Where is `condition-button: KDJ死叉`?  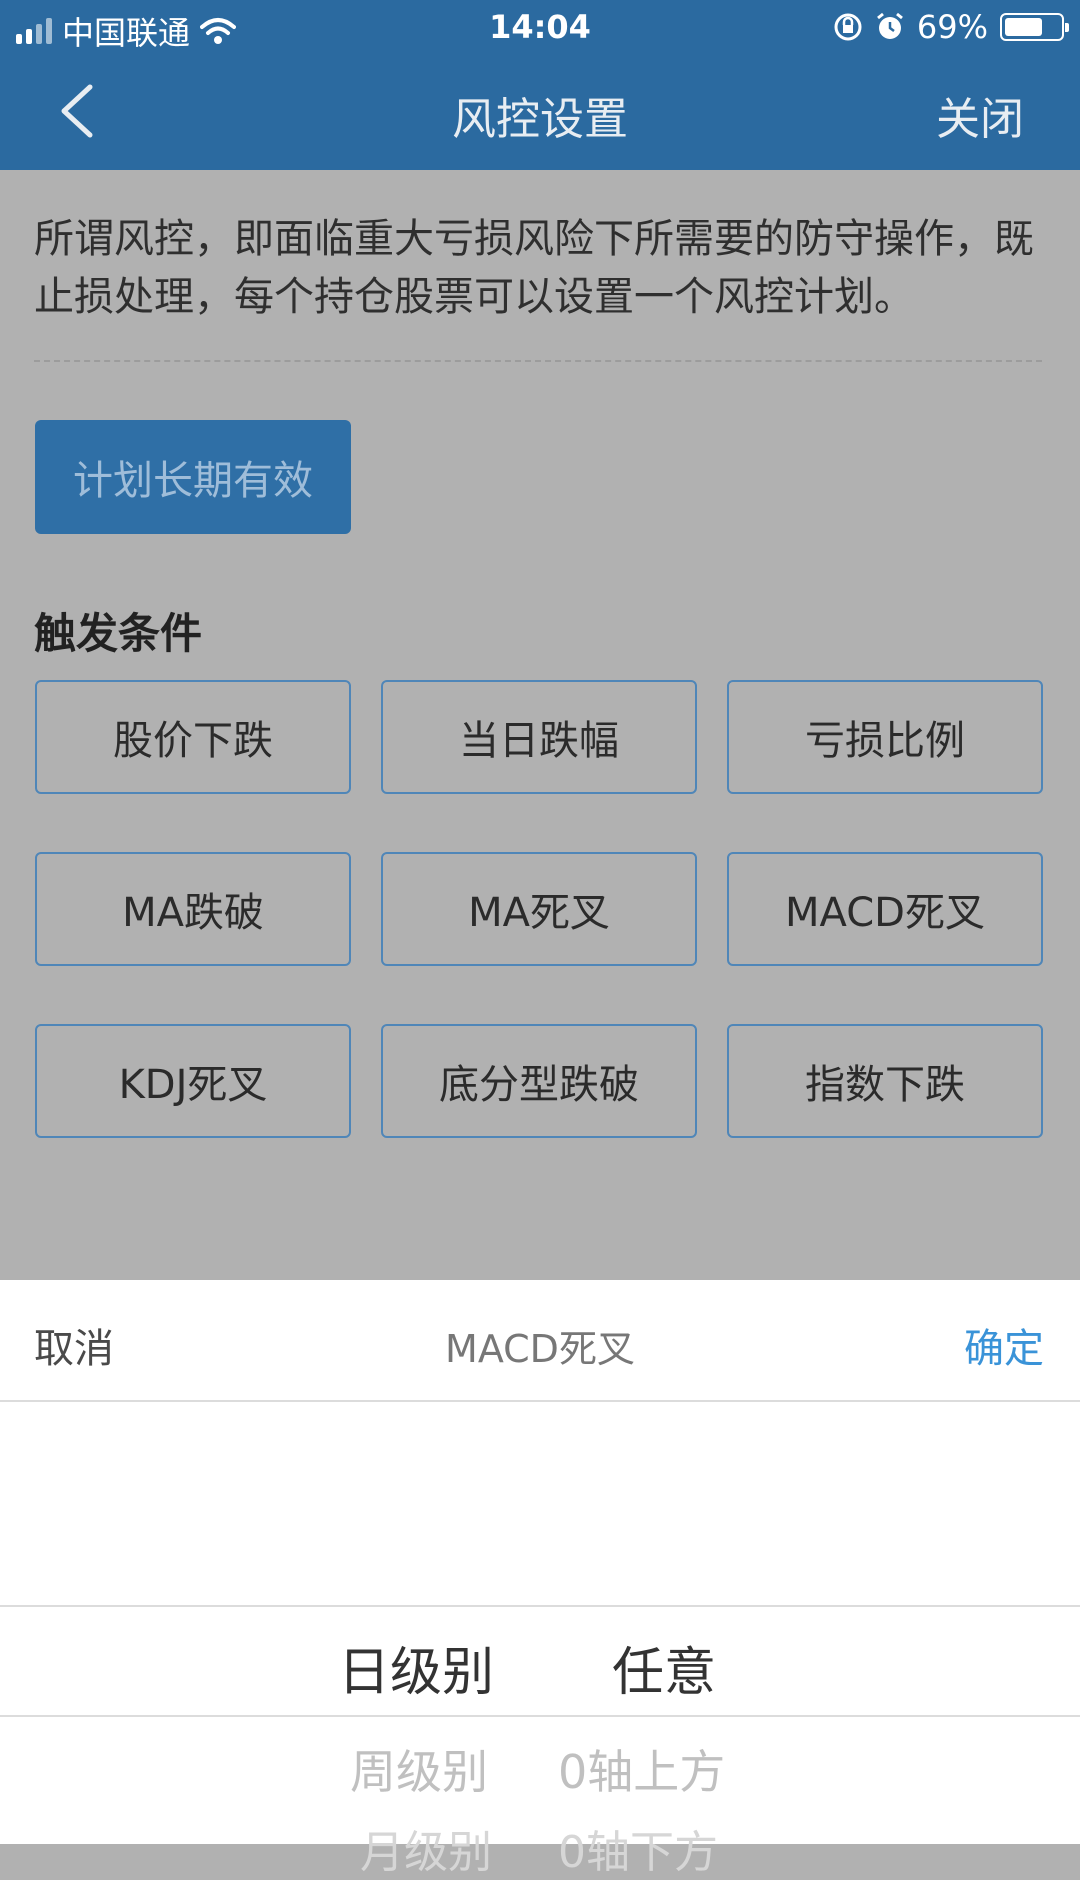
condition-button: KDJ死叉 is located at coordinates (193, 1081).